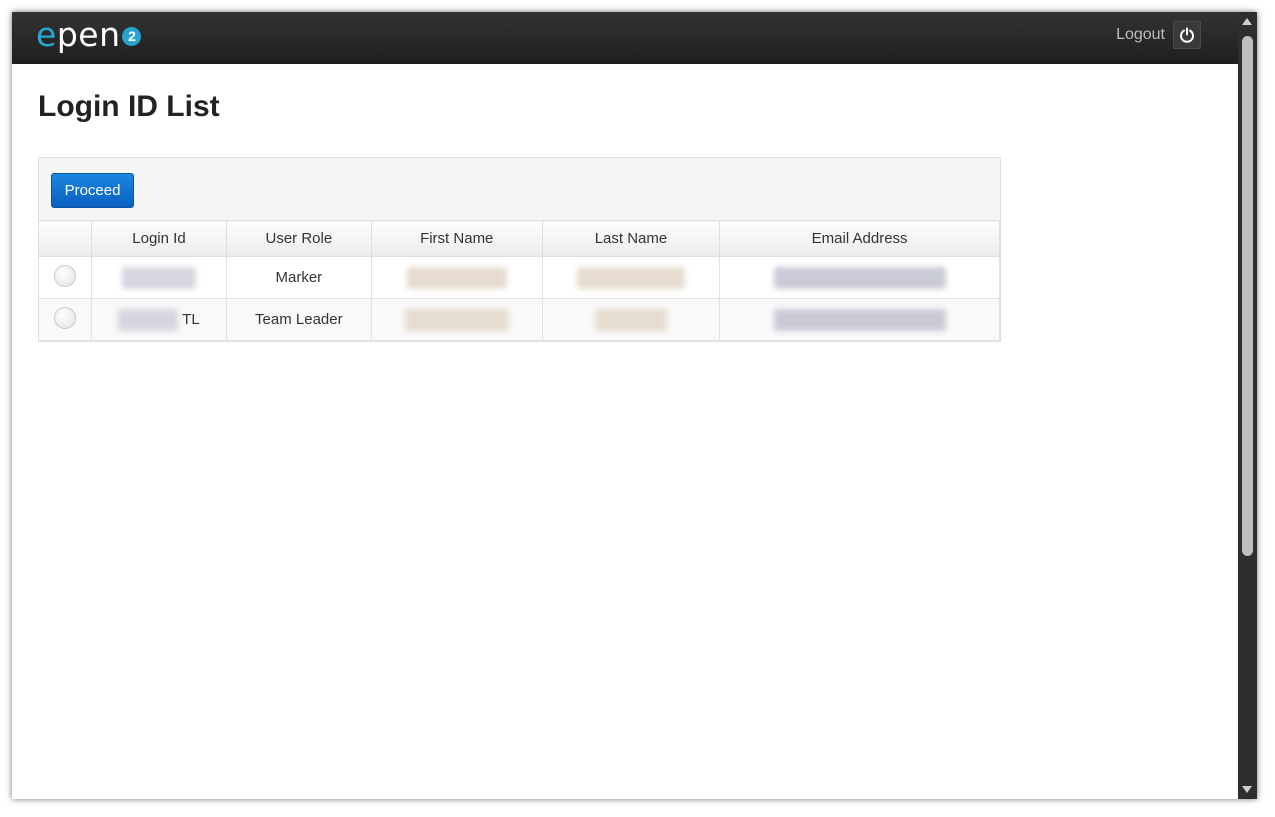 The width and height of the screenshot is (1275, 817). I want to click on scroll-up-arrow-icon, so click(1247, 21).